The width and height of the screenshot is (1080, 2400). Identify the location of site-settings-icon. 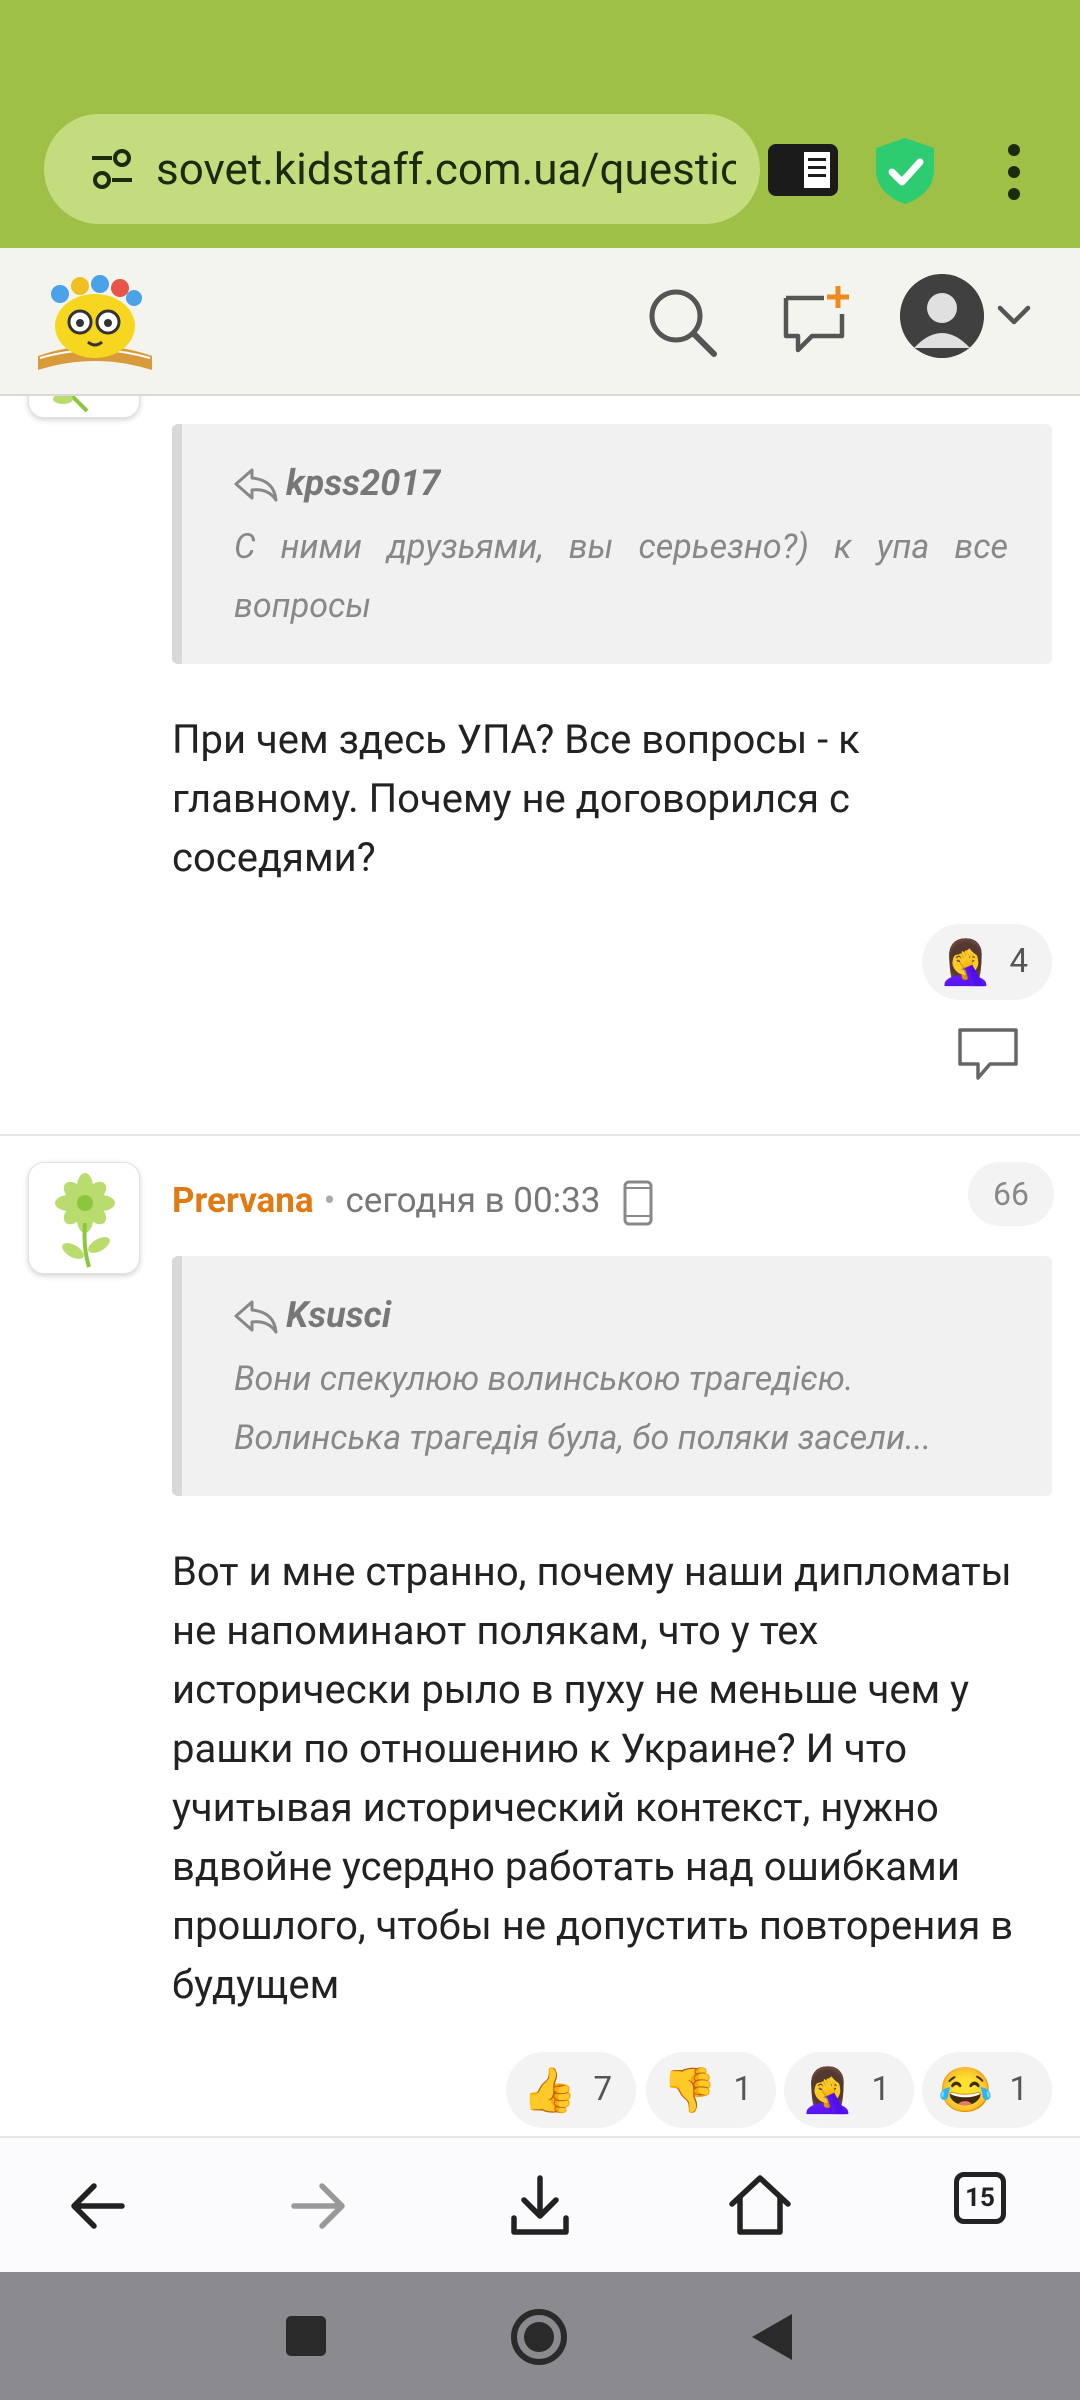
(112, 169).